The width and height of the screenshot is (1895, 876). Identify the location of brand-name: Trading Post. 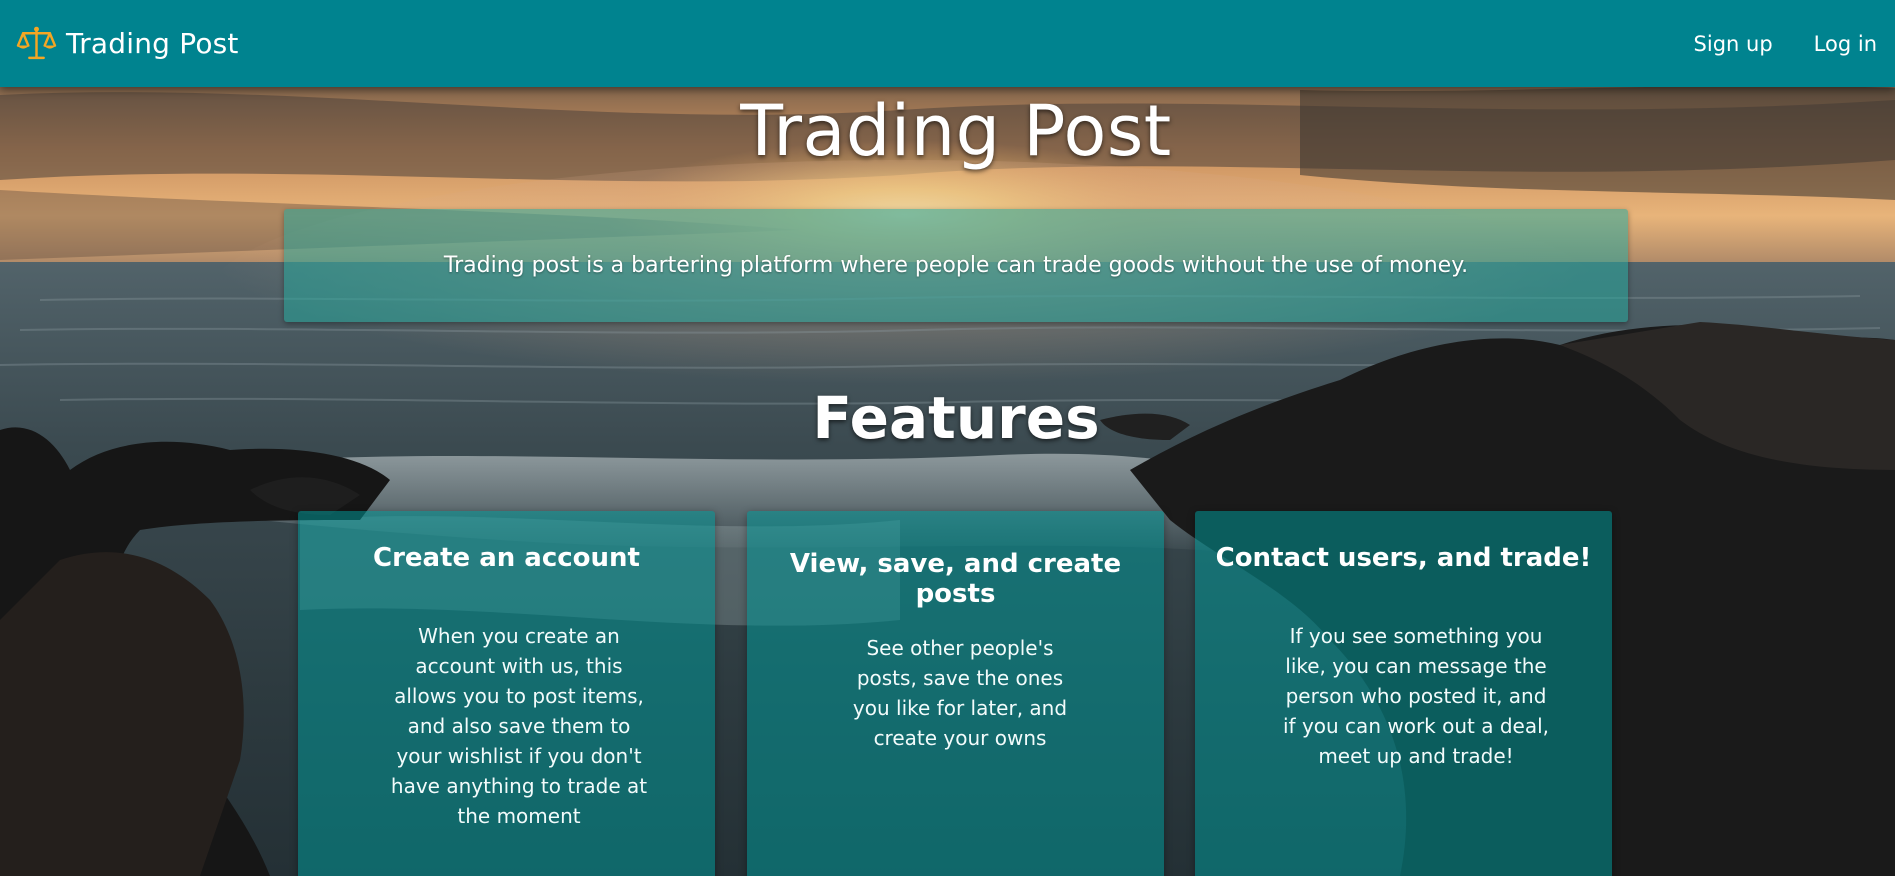
(152, 43).